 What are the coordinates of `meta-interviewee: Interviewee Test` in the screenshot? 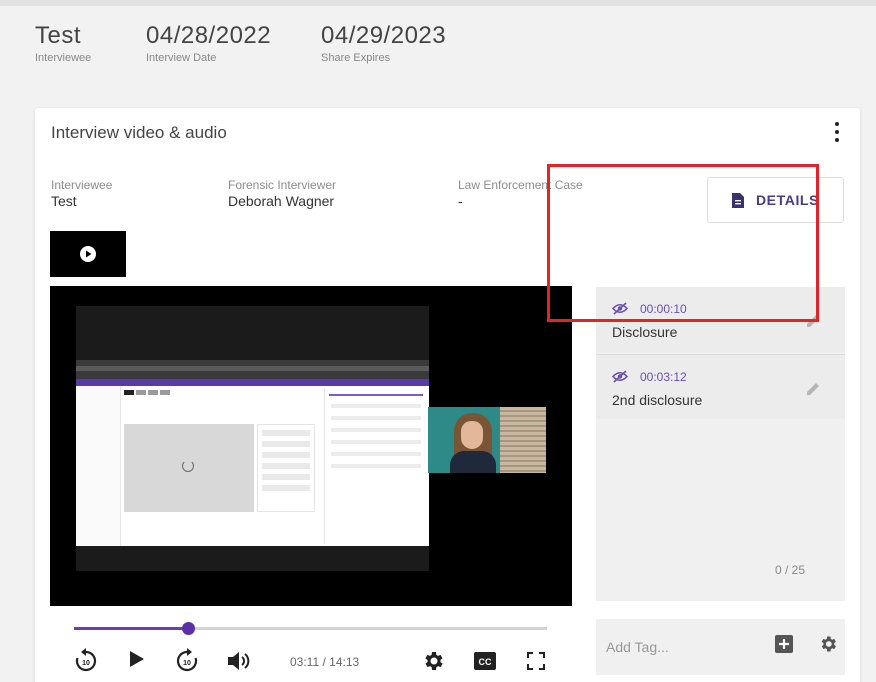 It's located at (81, 193).